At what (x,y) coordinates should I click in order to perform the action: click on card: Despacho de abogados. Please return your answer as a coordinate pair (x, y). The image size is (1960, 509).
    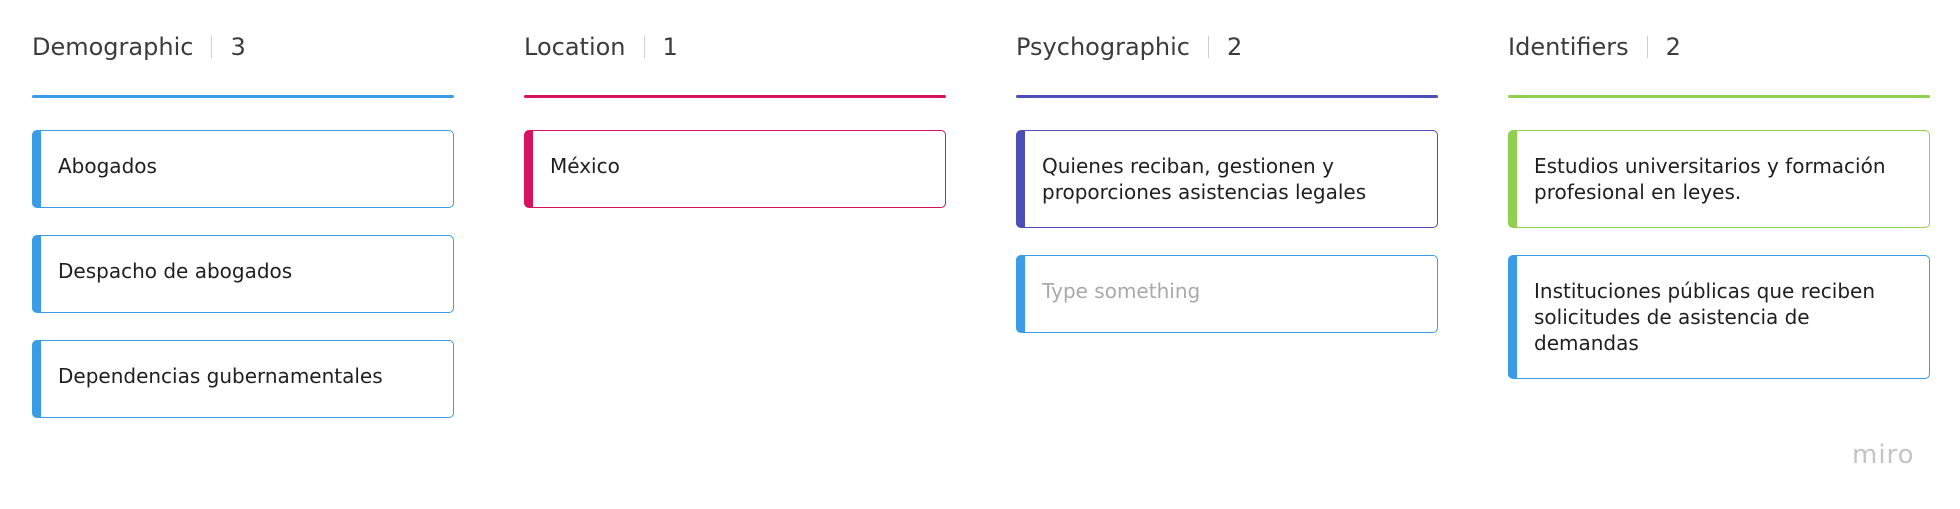
    Looking at the image, I should click on (243, 274).